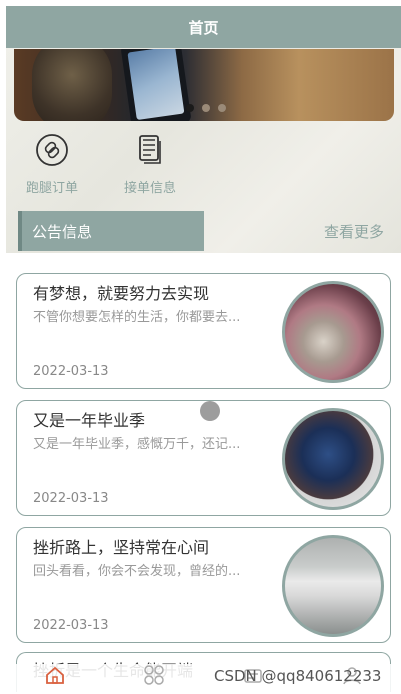 This screenshot has height=694, width=401. I want to click on quick-action-errand-orders: 跑腿订单, so click(52, 164).